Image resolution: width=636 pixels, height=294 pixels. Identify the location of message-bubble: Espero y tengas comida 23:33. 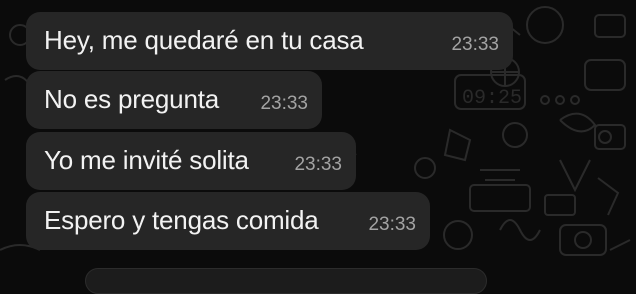
(228, 221).